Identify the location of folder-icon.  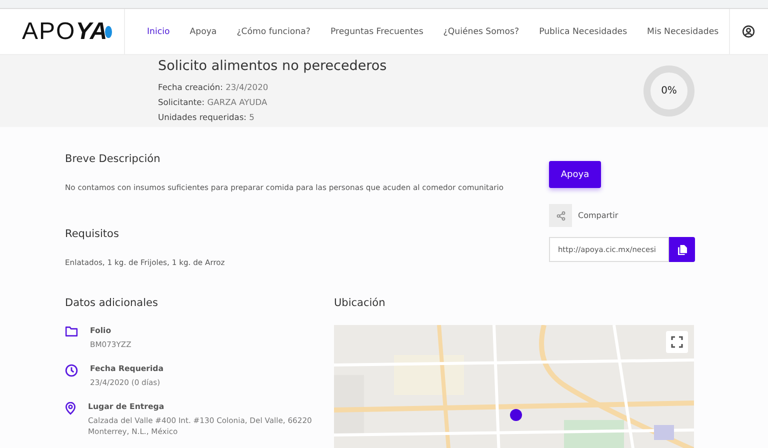
(71, 331).